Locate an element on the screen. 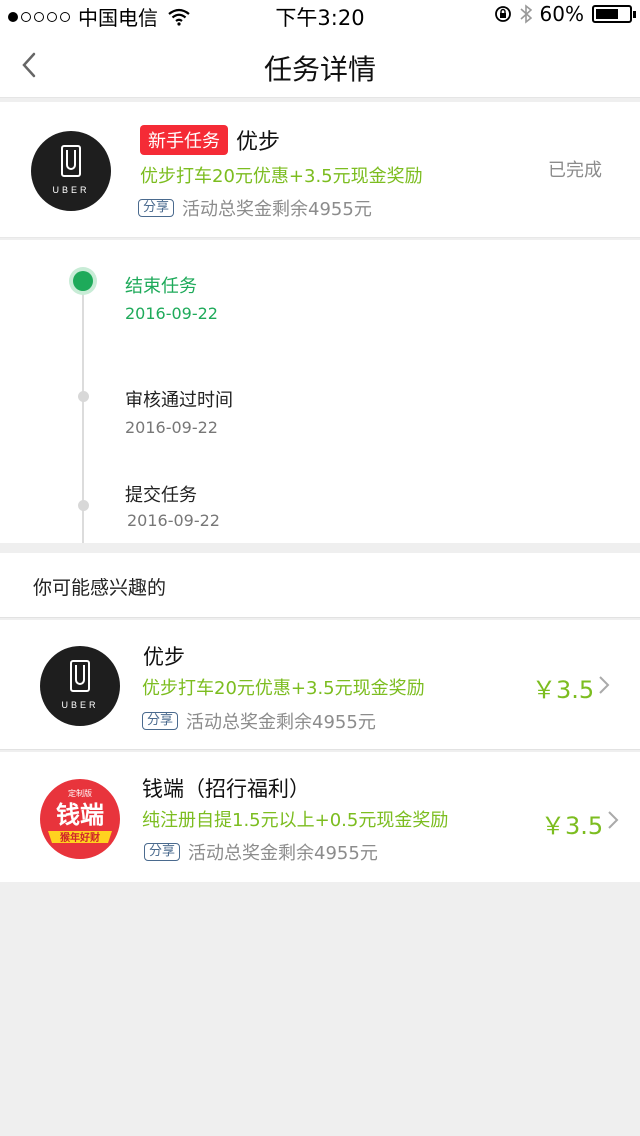  recommend-item-name: 优步 is located at coordinates (164, 657).